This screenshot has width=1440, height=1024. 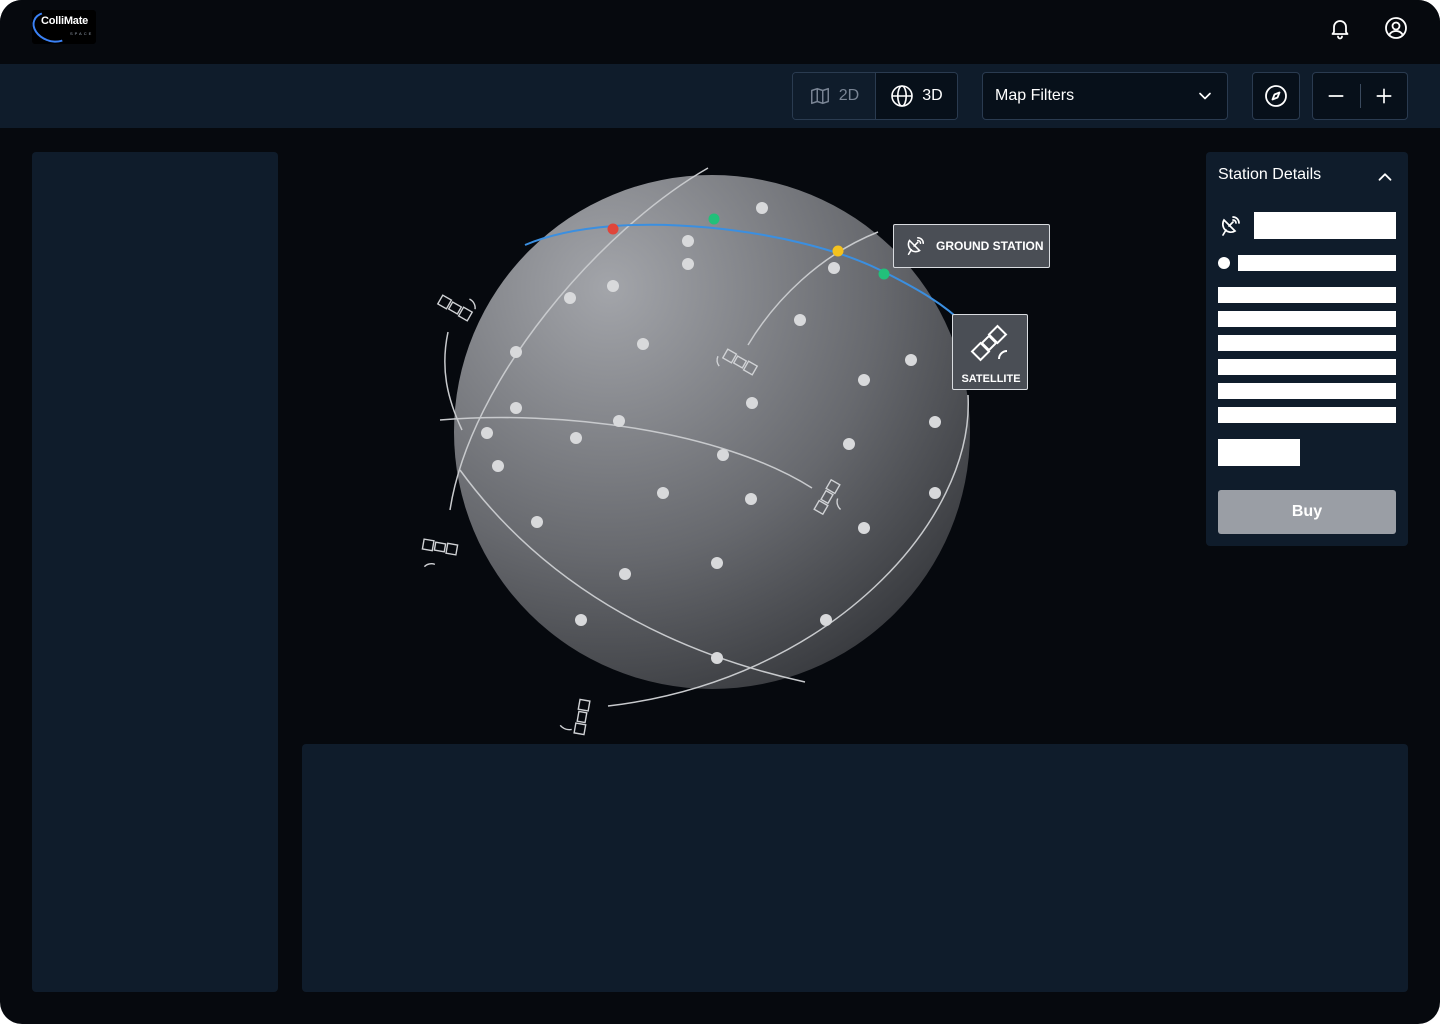 I want to click on view-toggle: 2D 3D, so click(x=875, y=96).